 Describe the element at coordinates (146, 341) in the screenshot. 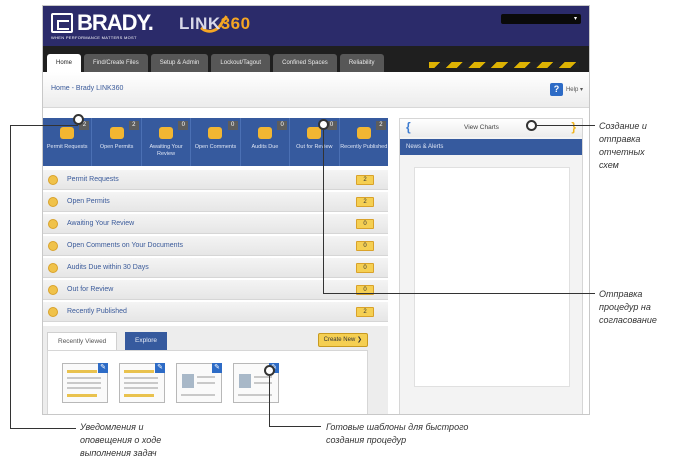

I see `tab-explore: Explore` at that location.